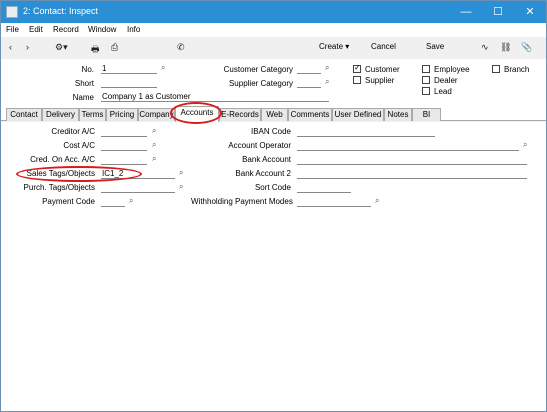  I want to click on sort-code-label: Sort Code, so click(272, 187).